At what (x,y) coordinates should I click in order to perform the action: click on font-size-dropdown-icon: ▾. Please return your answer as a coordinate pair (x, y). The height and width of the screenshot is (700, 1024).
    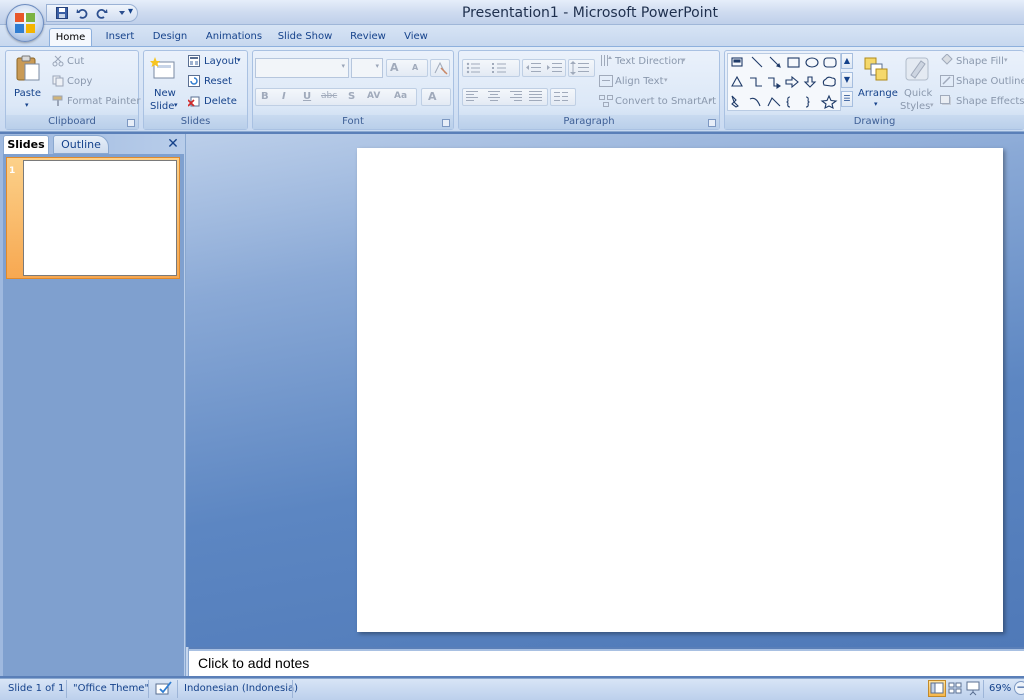
    Looking at the image, I should click on (377, 66).